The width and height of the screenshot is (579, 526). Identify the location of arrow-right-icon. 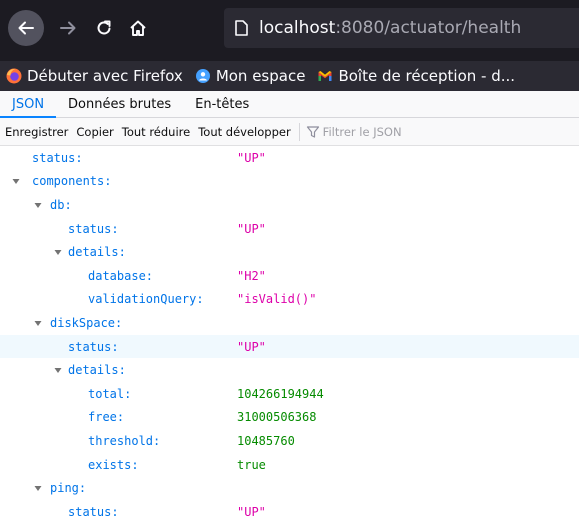
(68, 28).